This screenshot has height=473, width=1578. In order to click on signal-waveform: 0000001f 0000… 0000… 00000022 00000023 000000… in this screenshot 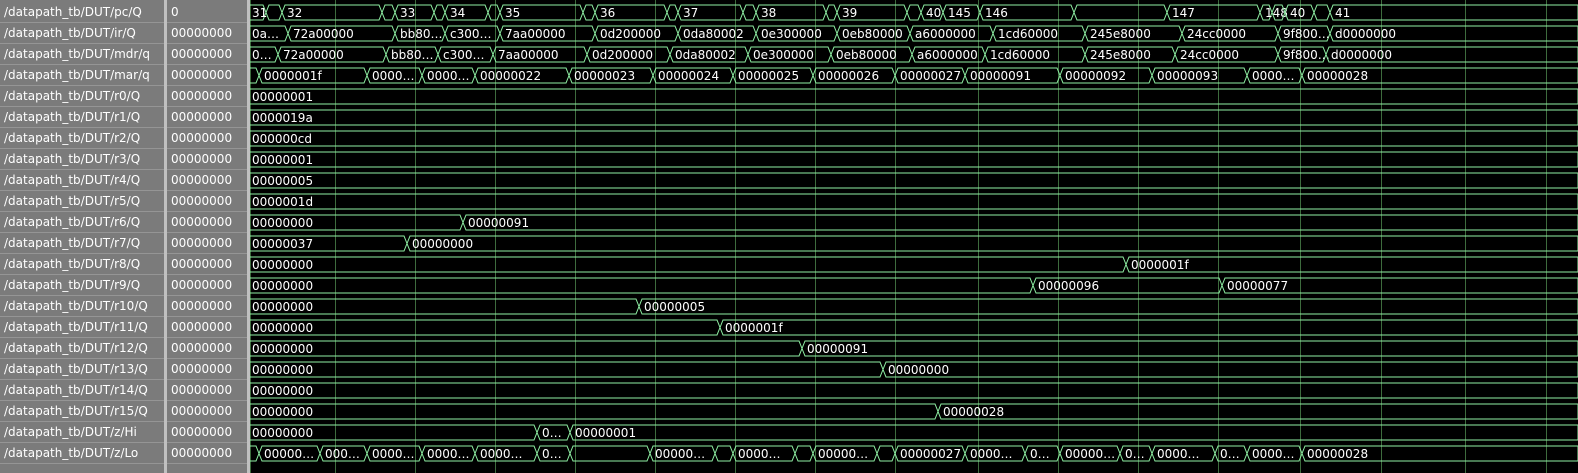, I will do `click(914, 75)`.